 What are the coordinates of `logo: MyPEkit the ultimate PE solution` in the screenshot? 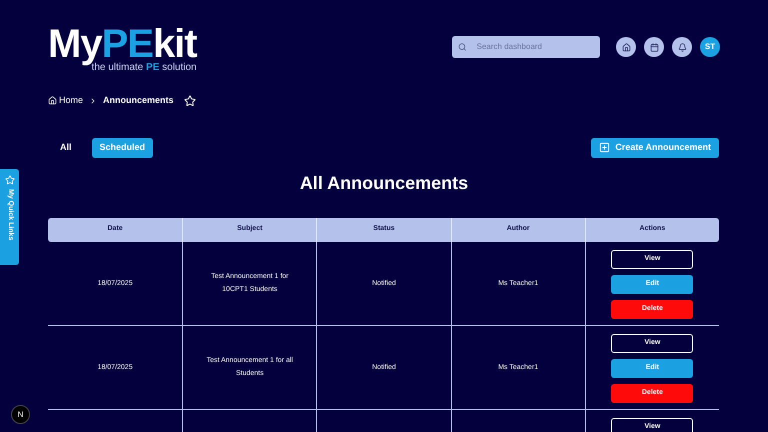 It's located at (122, 50).